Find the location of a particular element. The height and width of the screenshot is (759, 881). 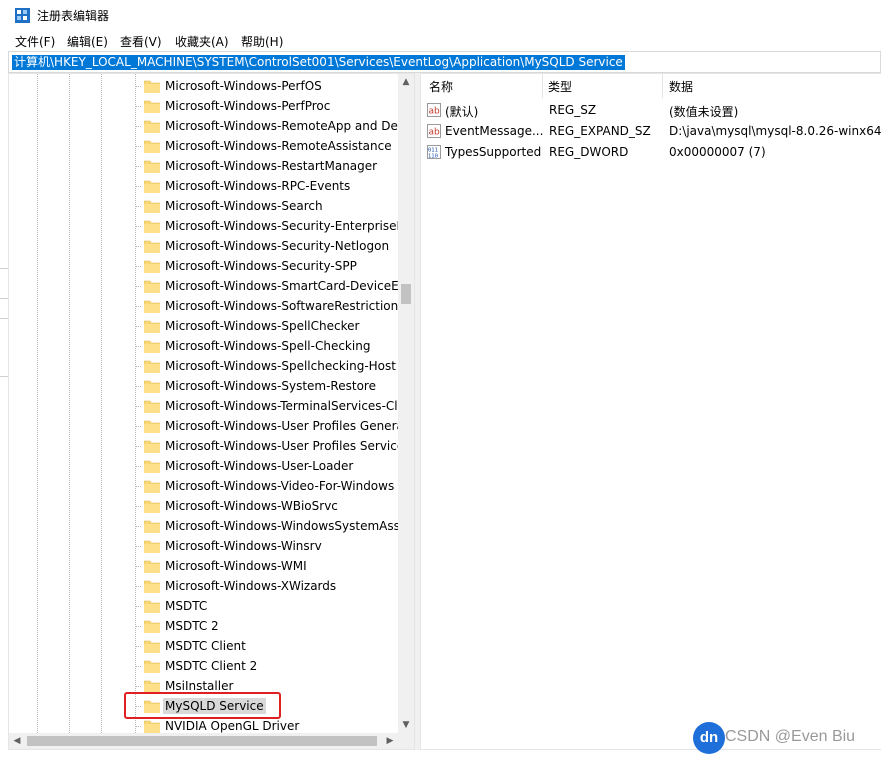

tree-item: Microsoft-Windows-Winsrv is located at coordinates (273, 546).